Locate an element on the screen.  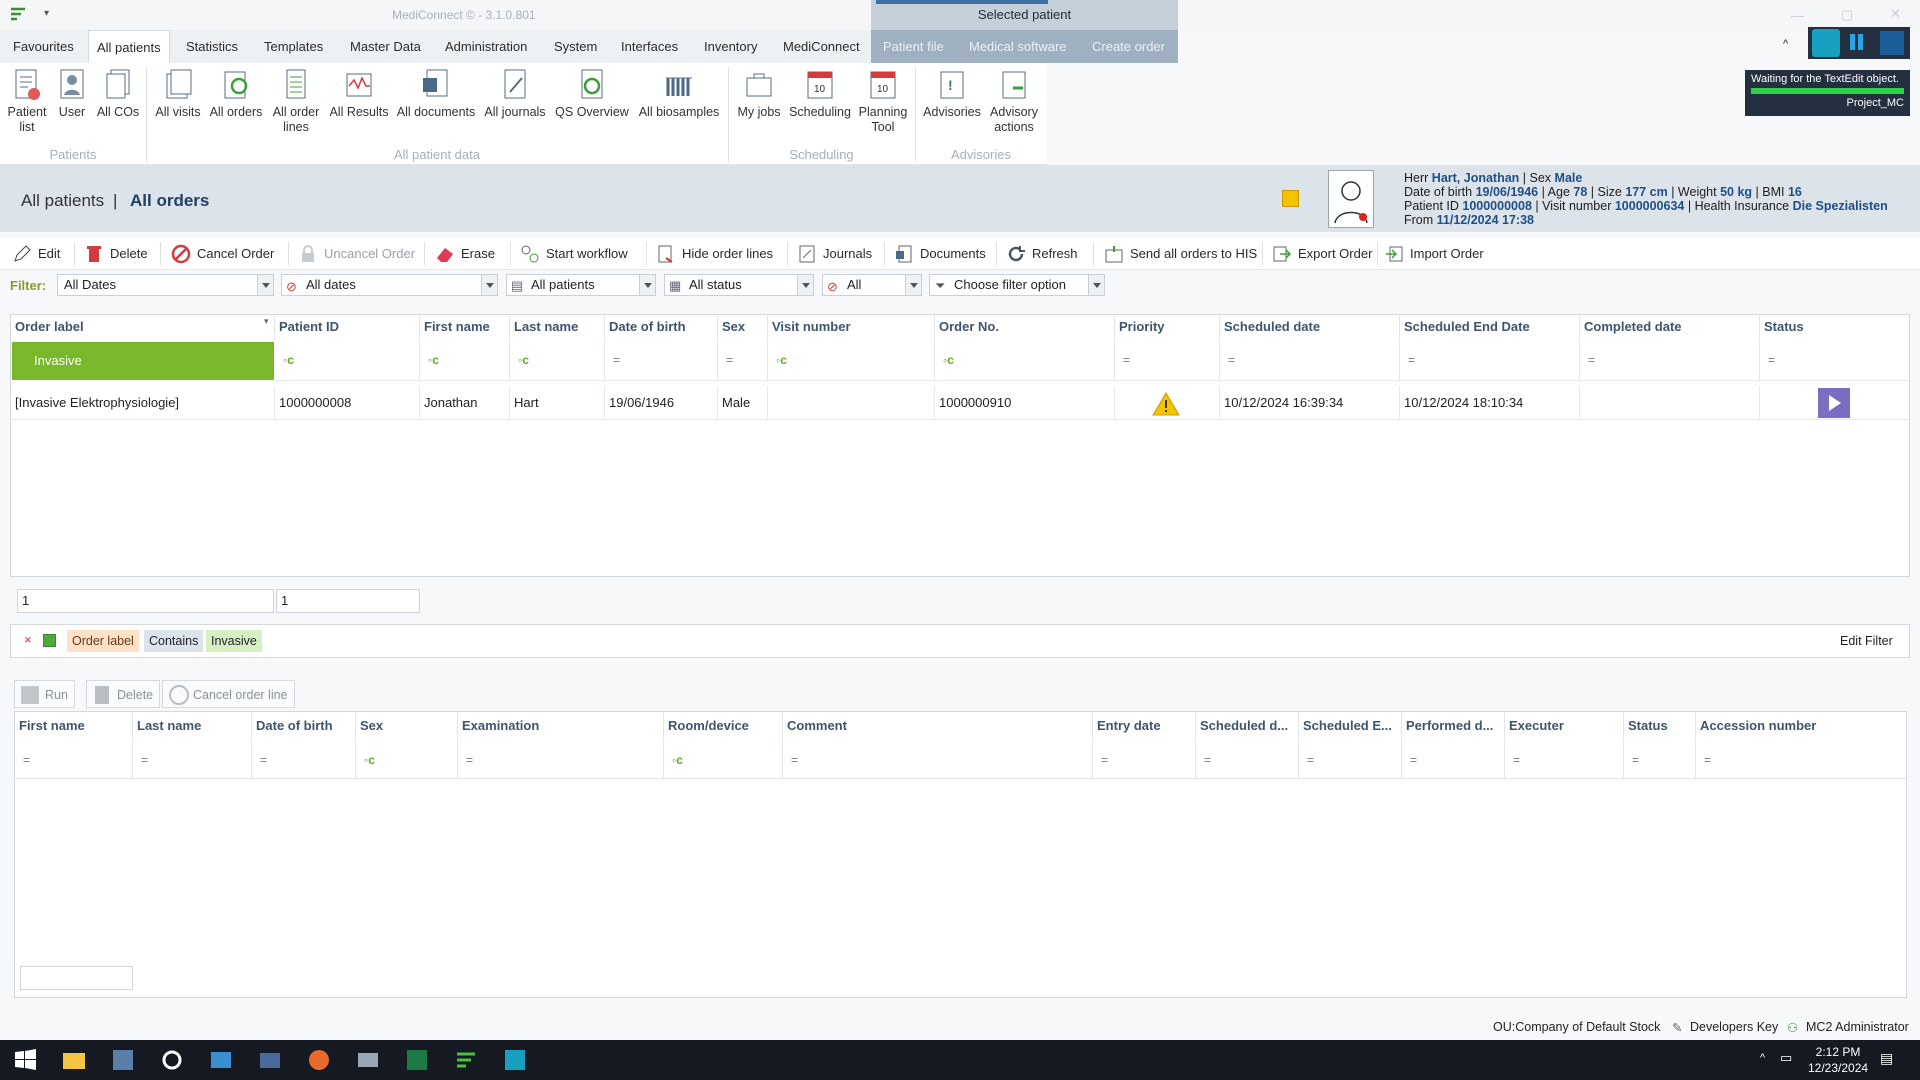
col2-date-of-birth: Date of birth is located at coordinates (304, 726).